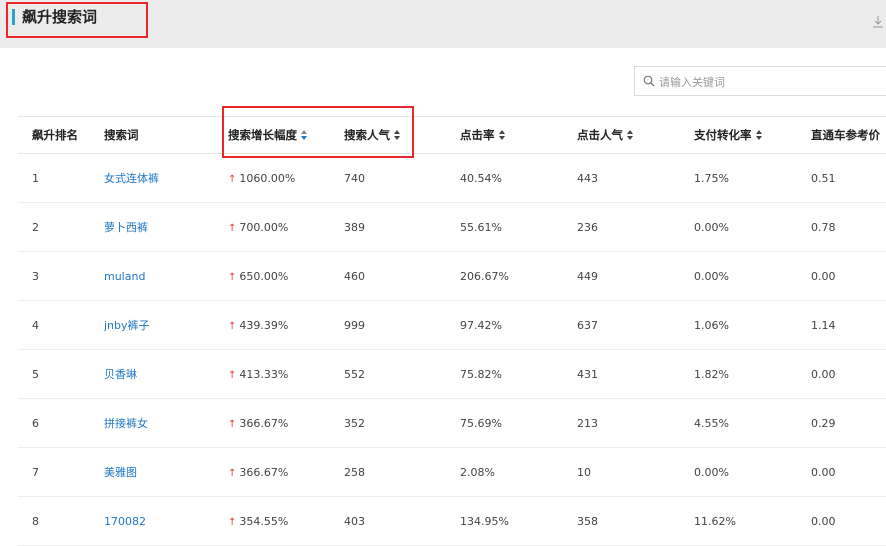  Describe the element at coordinates (738, 374) in the screenshot. I see `conversion-cell: 1.82%` at that location.